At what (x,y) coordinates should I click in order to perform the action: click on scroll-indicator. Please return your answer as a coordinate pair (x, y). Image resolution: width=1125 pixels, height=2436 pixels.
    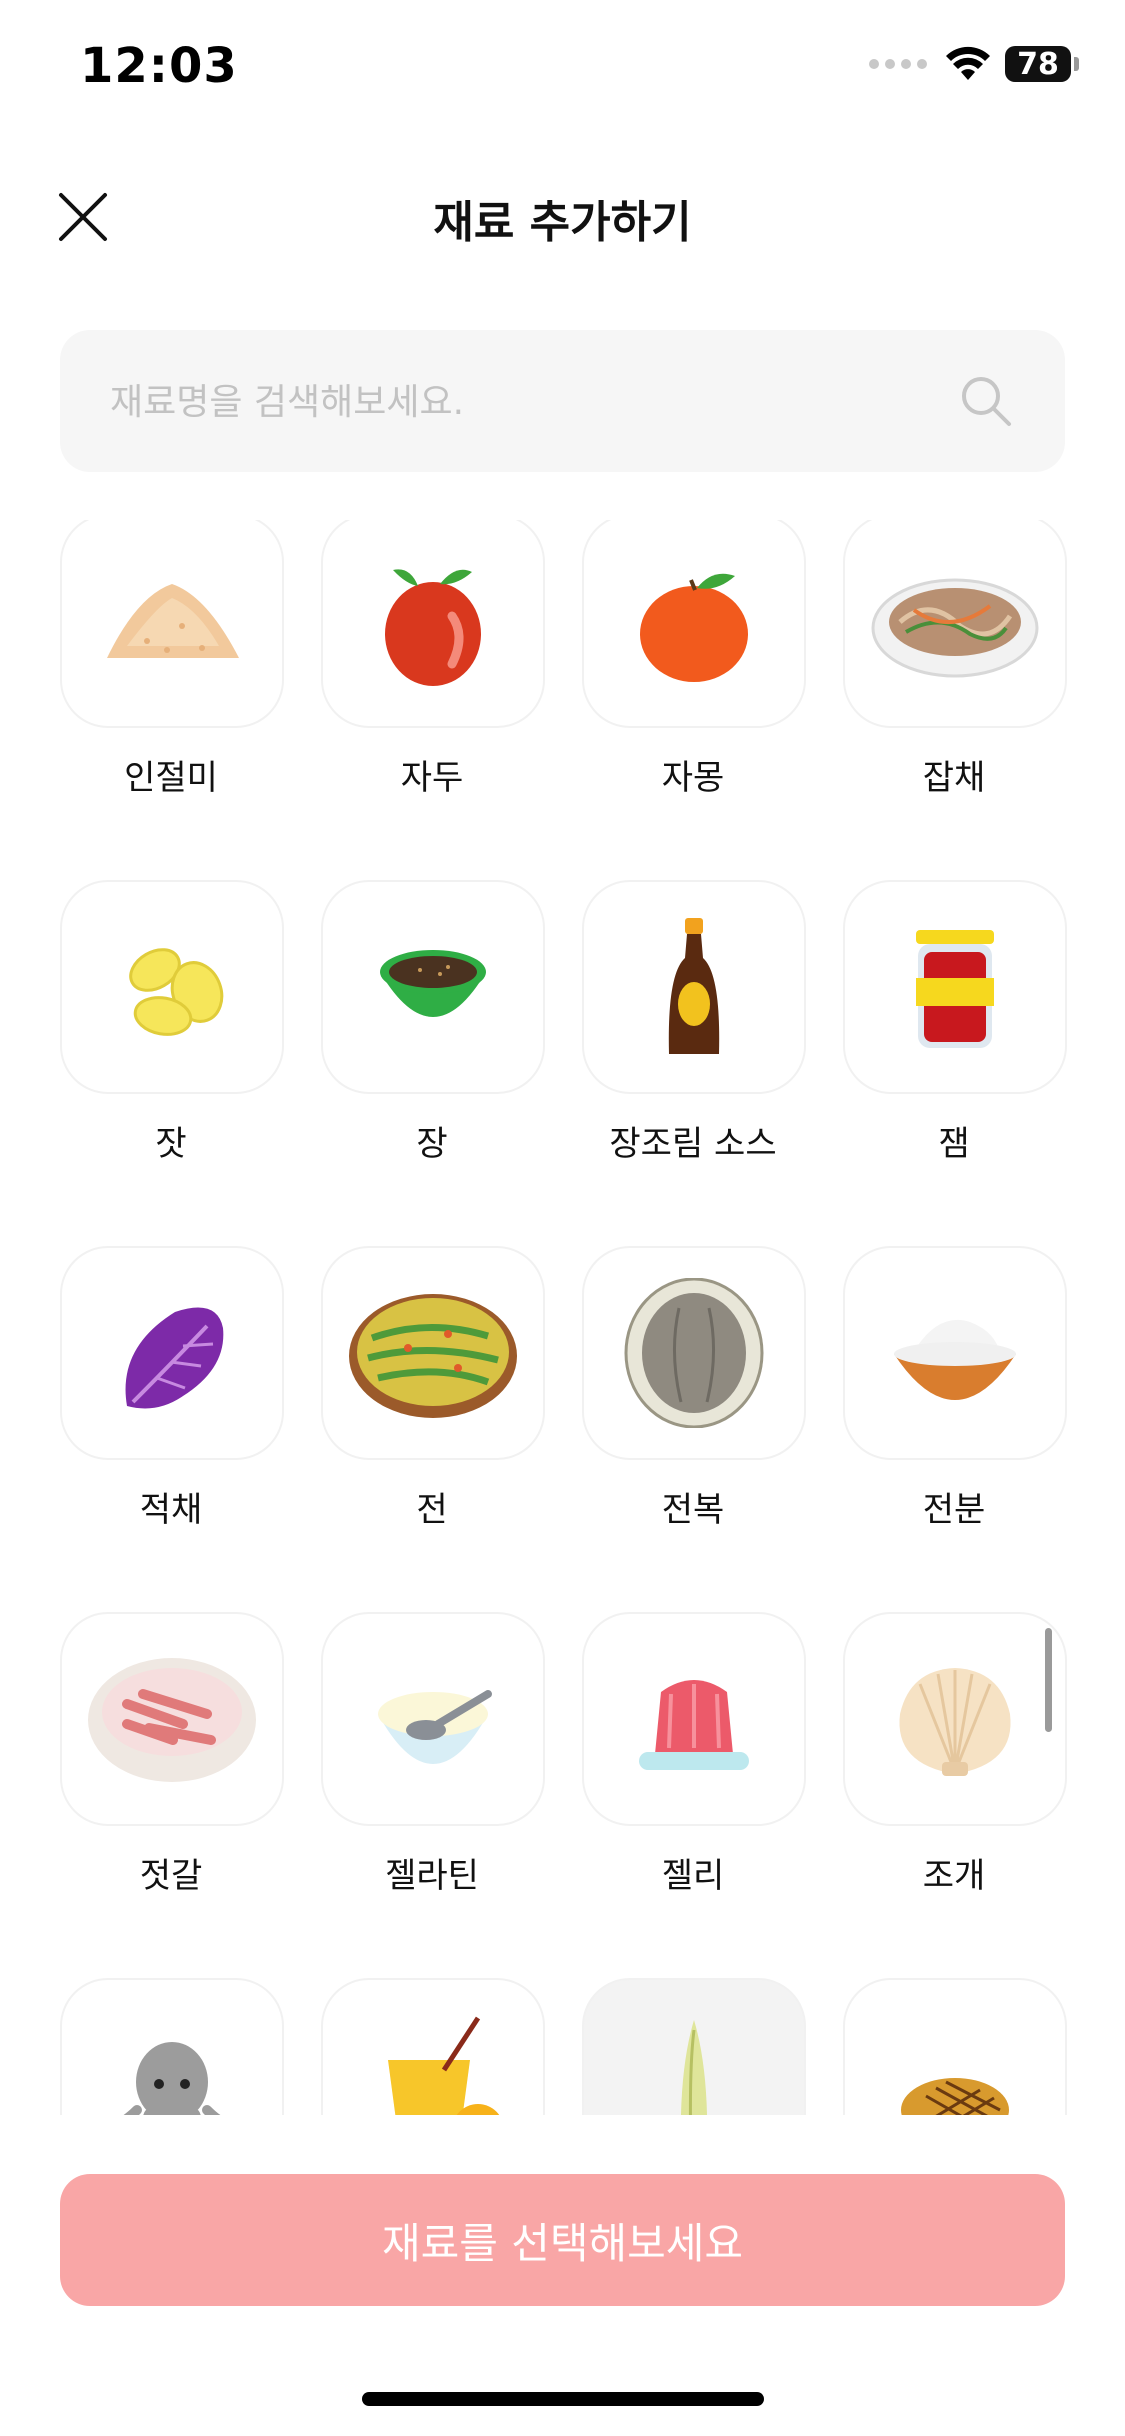
    Looking at the image, I should click on (1048, 1680).